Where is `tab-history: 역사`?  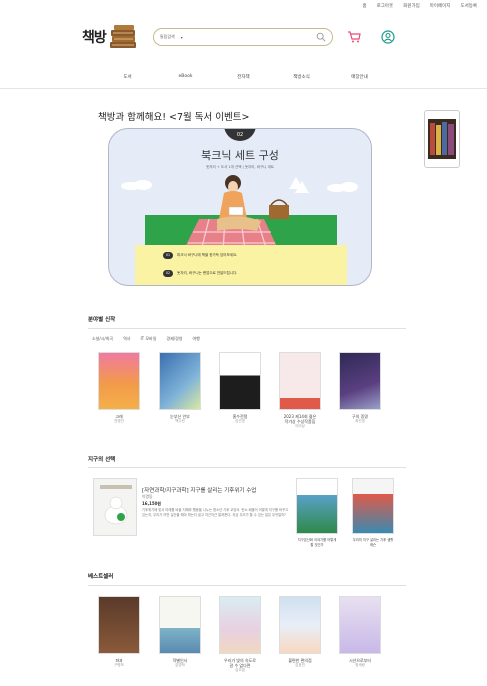 tab-history: 역사 is located at coordinates (126, 339).